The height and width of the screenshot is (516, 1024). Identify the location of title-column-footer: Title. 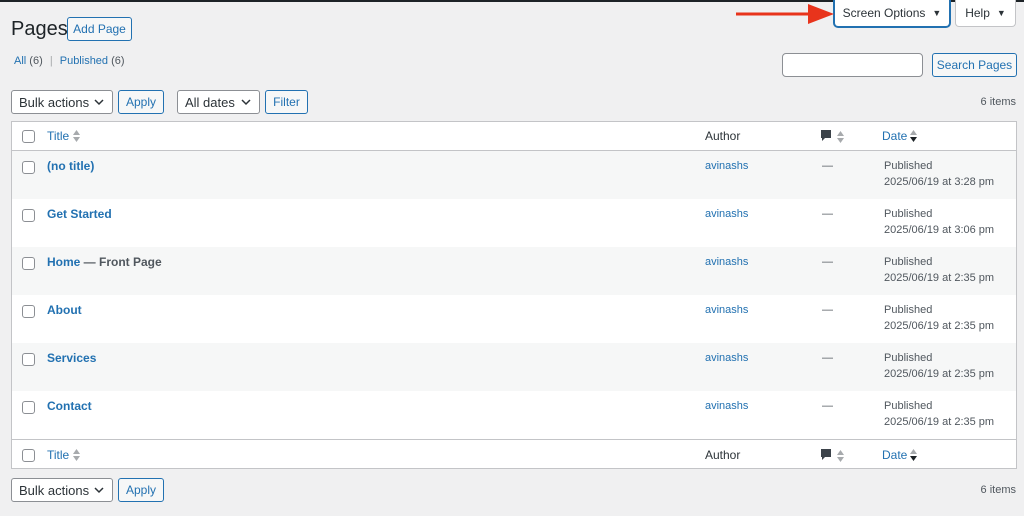
(64, 455).